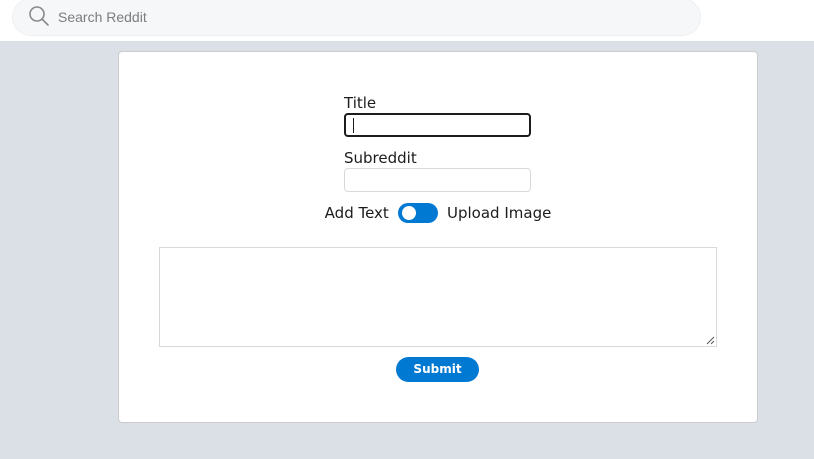  I want to click on search-icon, so click(39, 16).